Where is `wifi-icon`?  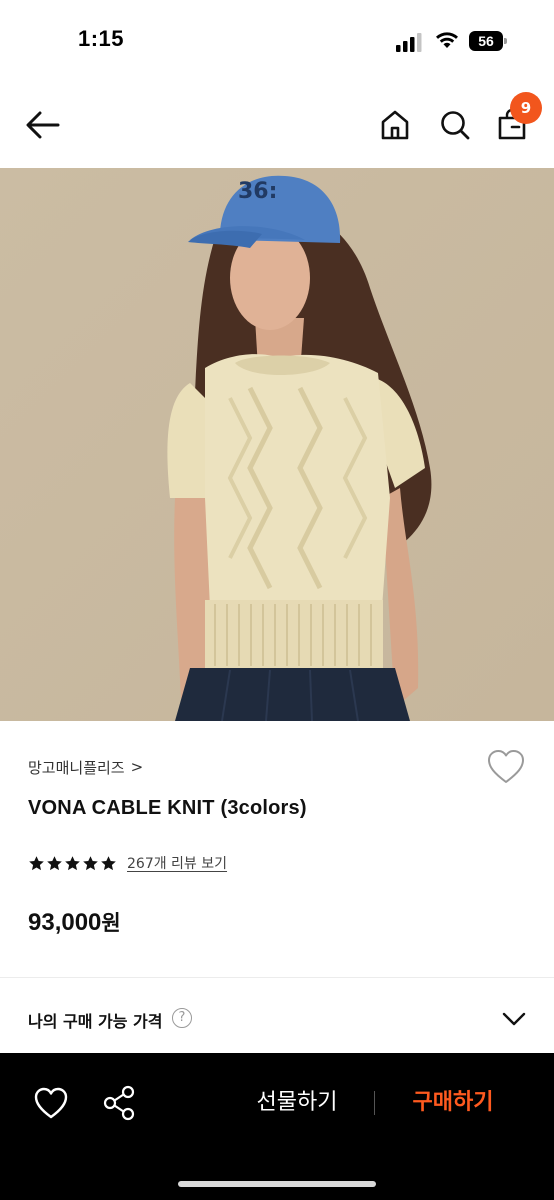
wifi-icon is located at coordinates (447, 40).